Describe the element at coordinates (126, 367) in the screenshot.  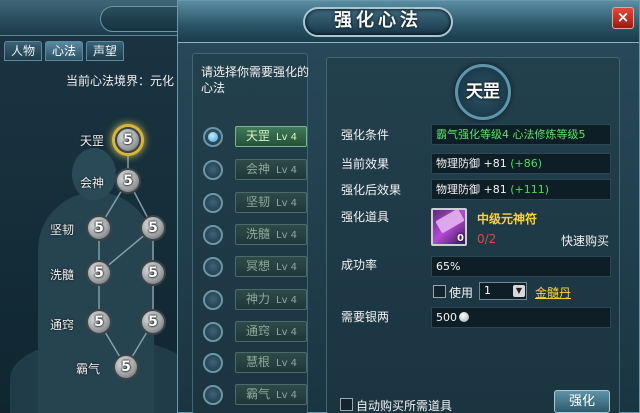
I see `node-baqi: 5` at that location.